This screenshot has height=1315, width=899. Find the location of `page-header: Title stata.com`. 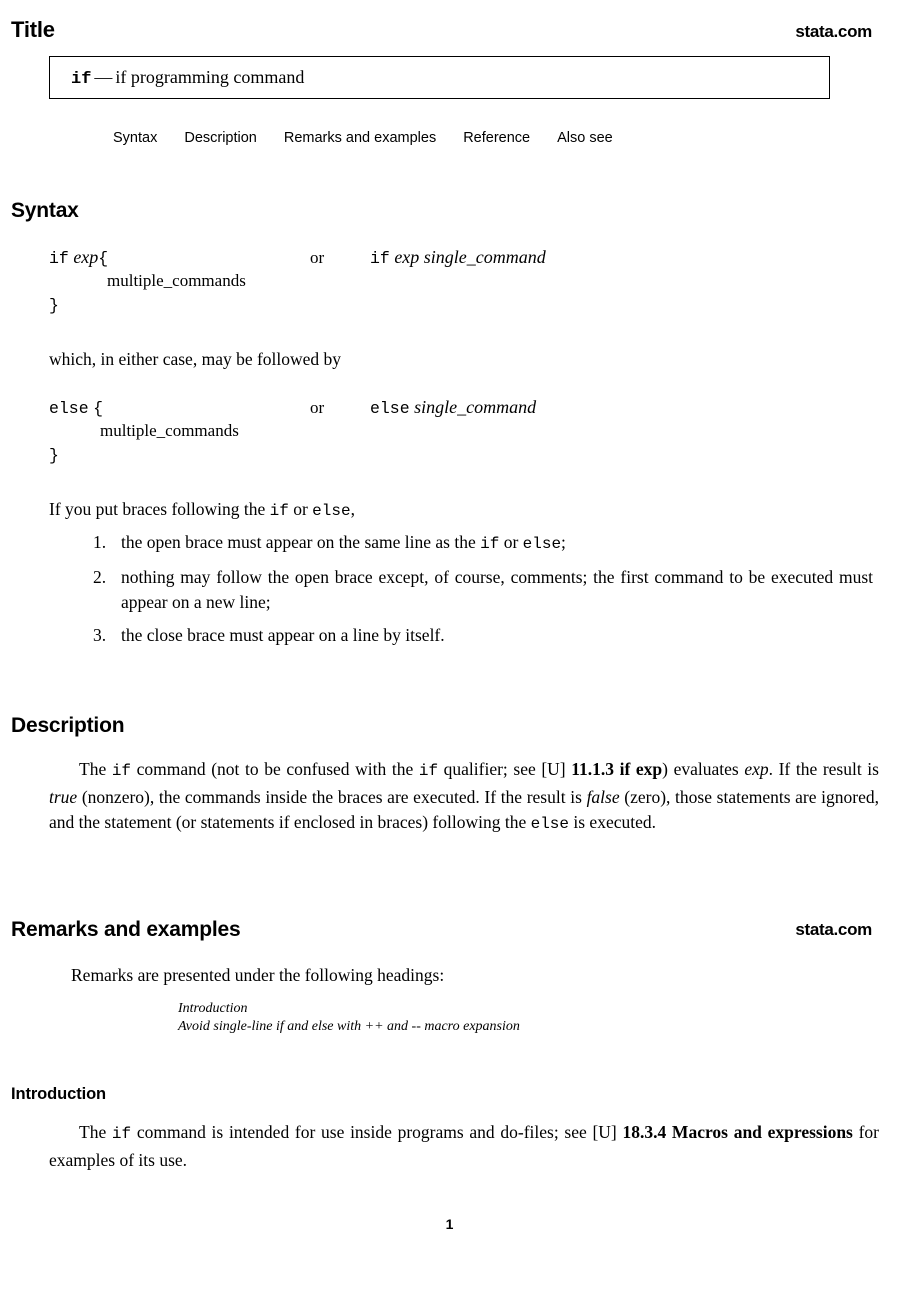

page-header: Title stata.com is located at coordinates (441, 30).